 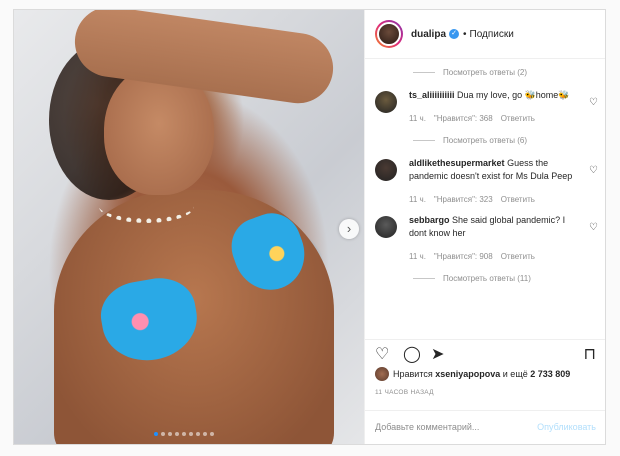 What do you see at coordinates (485, 352) in the screenshot?
I see `action-bar: ♡ ◯ ➤ ⊓` at bounding box center [485, 352].